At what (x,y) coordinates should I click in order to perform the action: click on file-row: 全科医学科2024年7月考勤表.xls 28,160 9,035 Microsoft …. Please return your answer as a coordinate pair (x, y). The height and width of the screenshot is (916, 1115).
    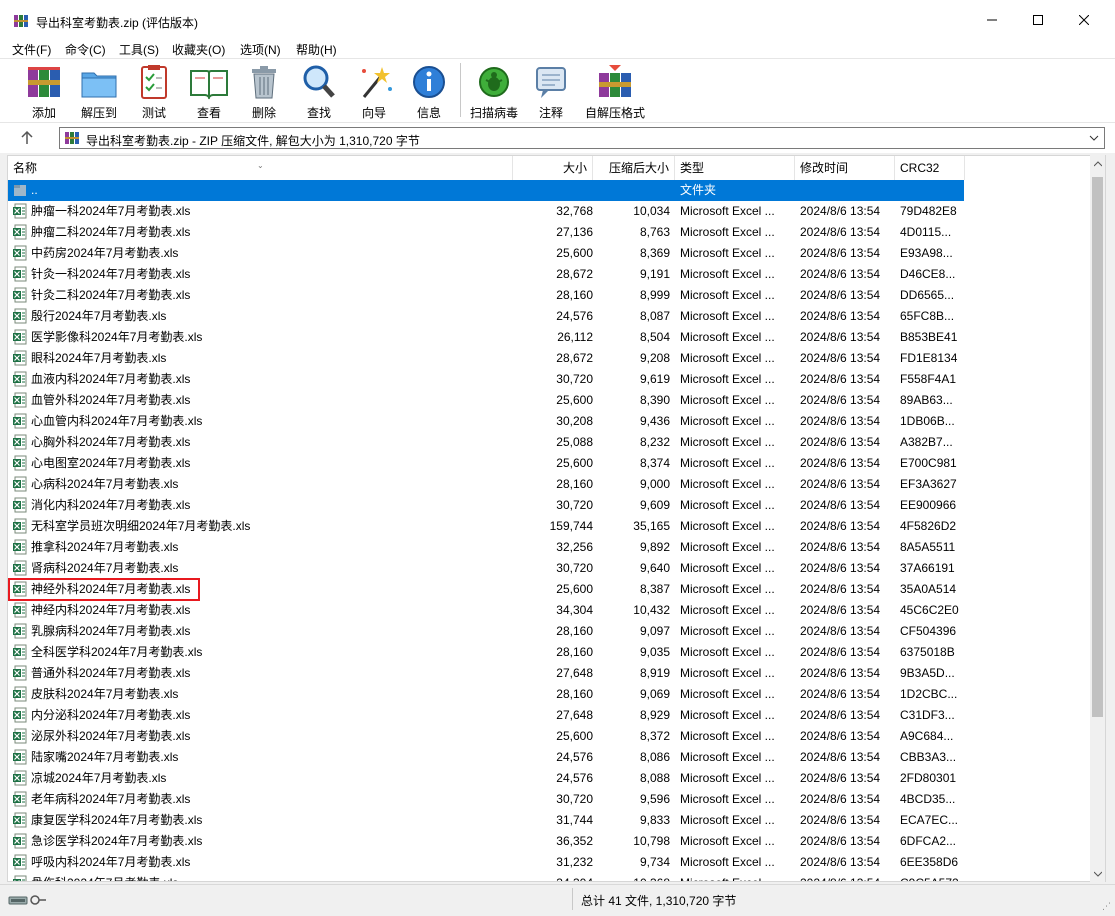
    Looking at the image, I should click on (549, 652).